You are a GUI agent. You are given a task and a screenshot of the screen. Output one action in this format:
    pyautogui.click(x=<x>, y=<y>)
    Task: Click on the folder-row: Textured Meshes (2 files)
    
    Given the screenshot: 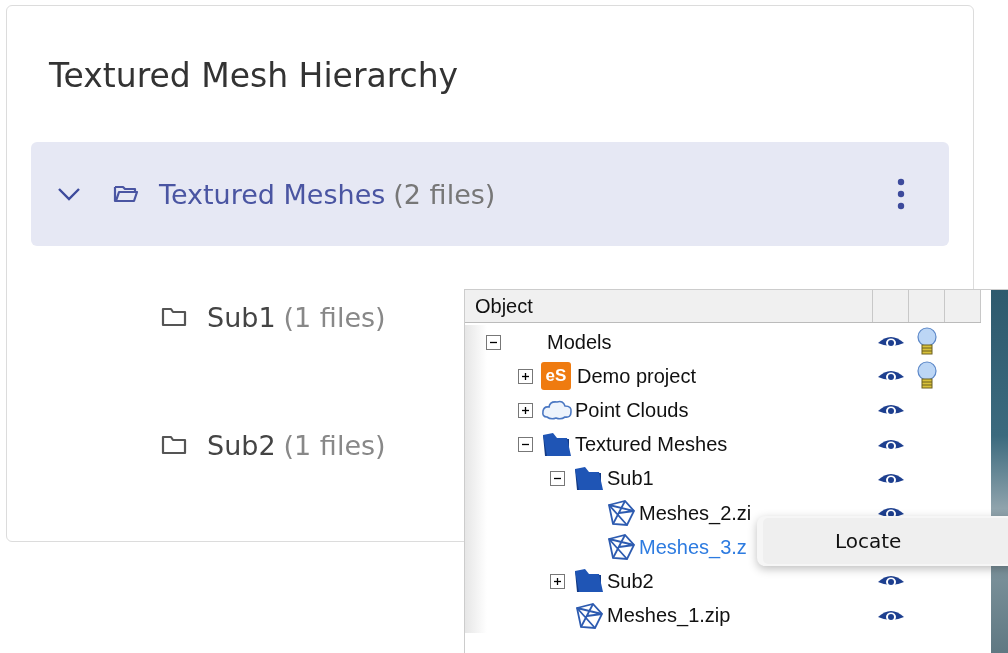 What is the action you would take?
    pyautogui.click(x=490, y=194)
    